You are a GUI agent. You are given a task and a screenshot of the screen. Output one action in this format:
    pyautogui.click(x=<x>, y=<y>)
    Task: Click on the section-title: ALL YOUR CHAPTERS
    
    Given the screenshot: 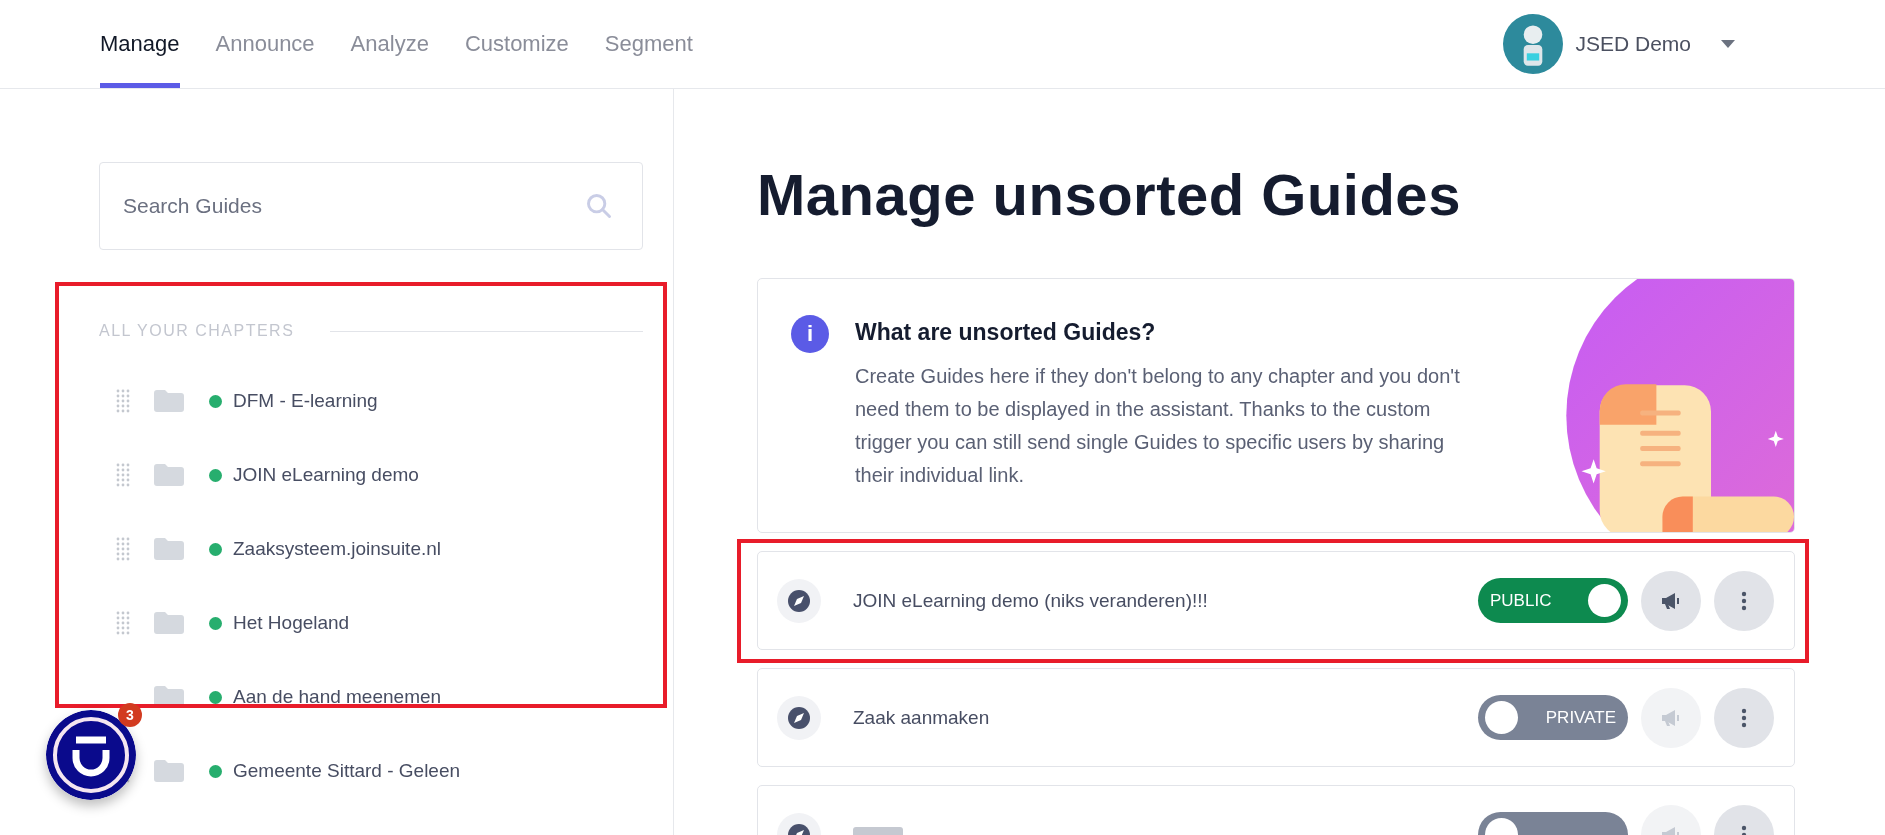 What is the action you would take?
    pyautogui.click(x=197, y=331)
    